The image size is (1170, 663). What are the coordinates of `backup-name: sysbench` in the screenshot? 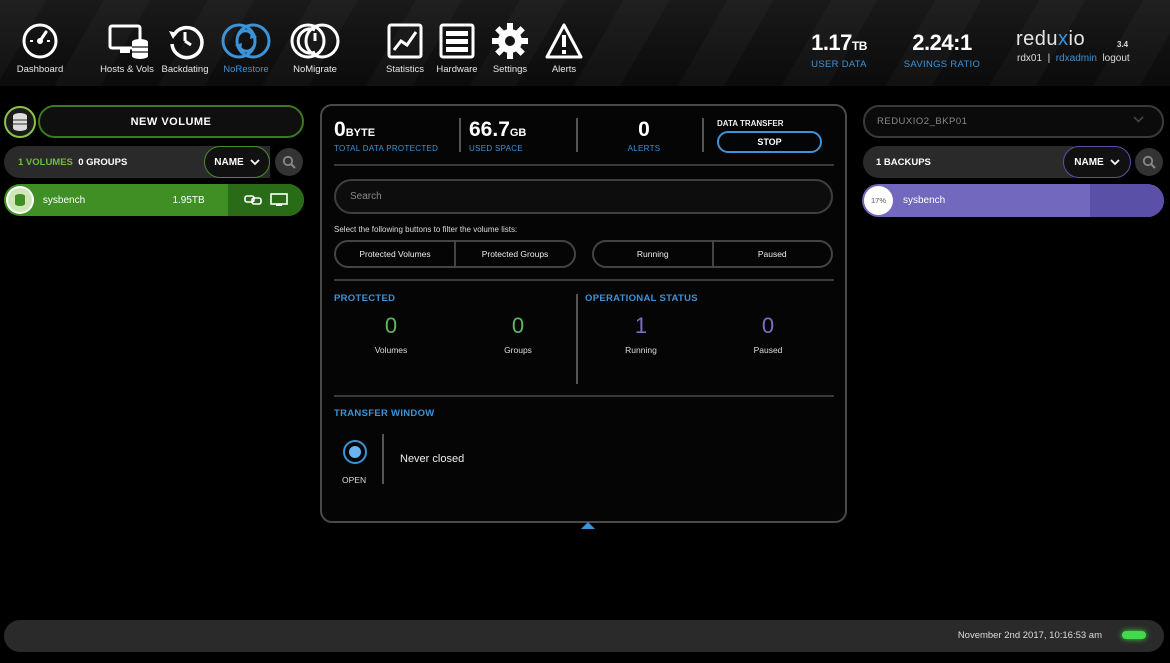 It's located at (924, 200).